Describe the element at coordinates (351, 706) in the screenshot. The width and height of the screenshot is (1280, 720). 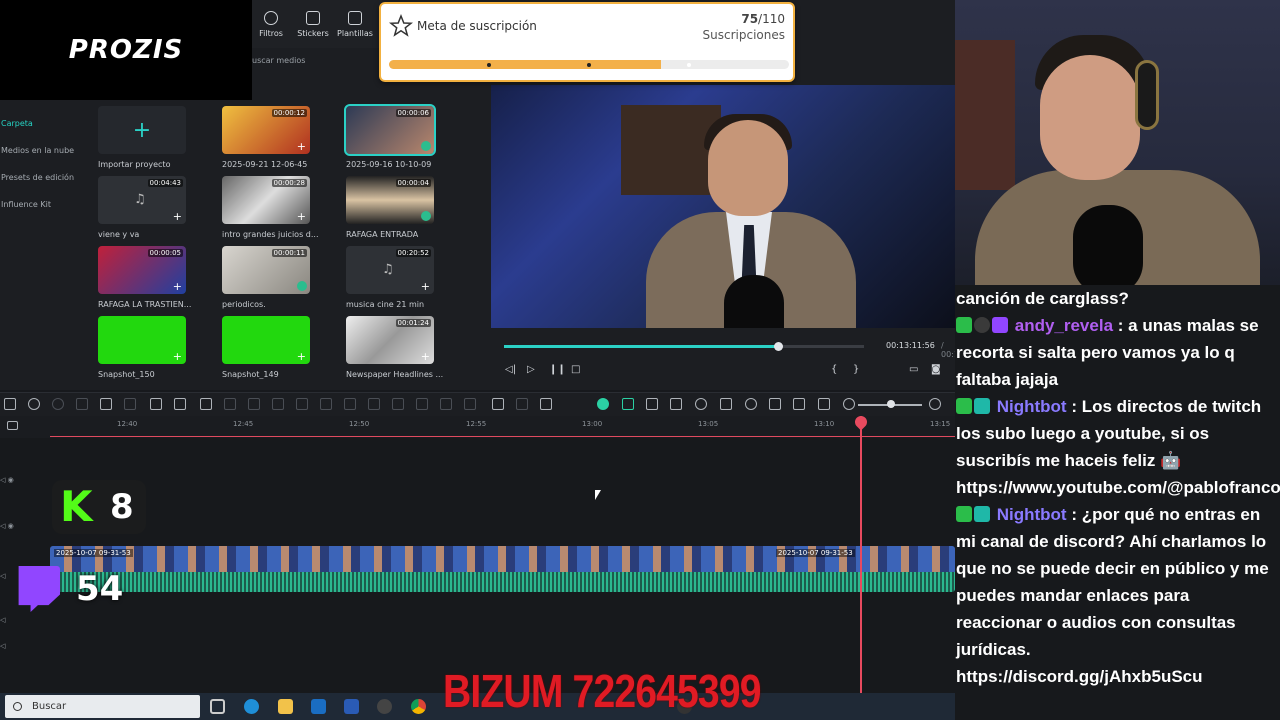
I see `word-icon` at that location.